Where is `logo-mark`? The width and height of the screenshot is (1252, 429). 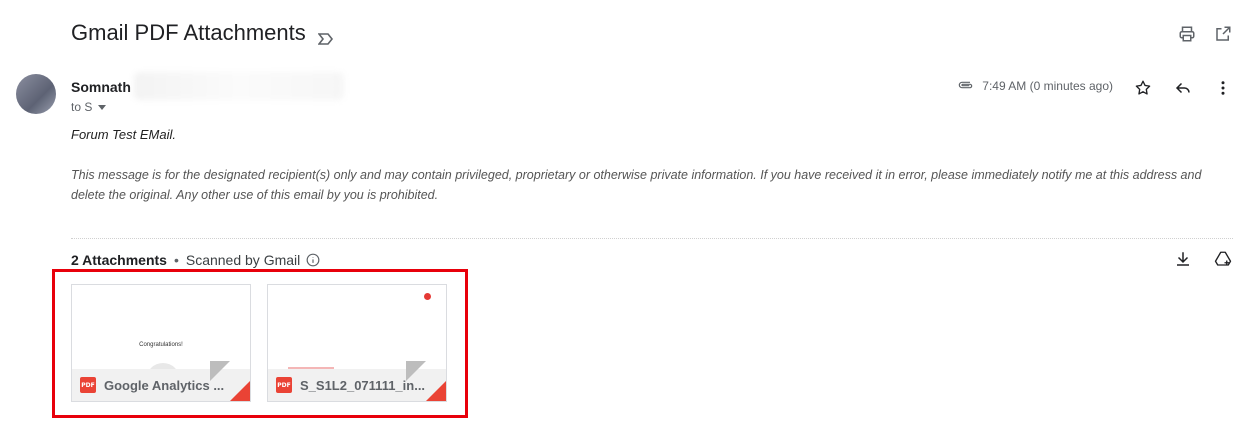
logo-mark is located at coordinates (427, 296).